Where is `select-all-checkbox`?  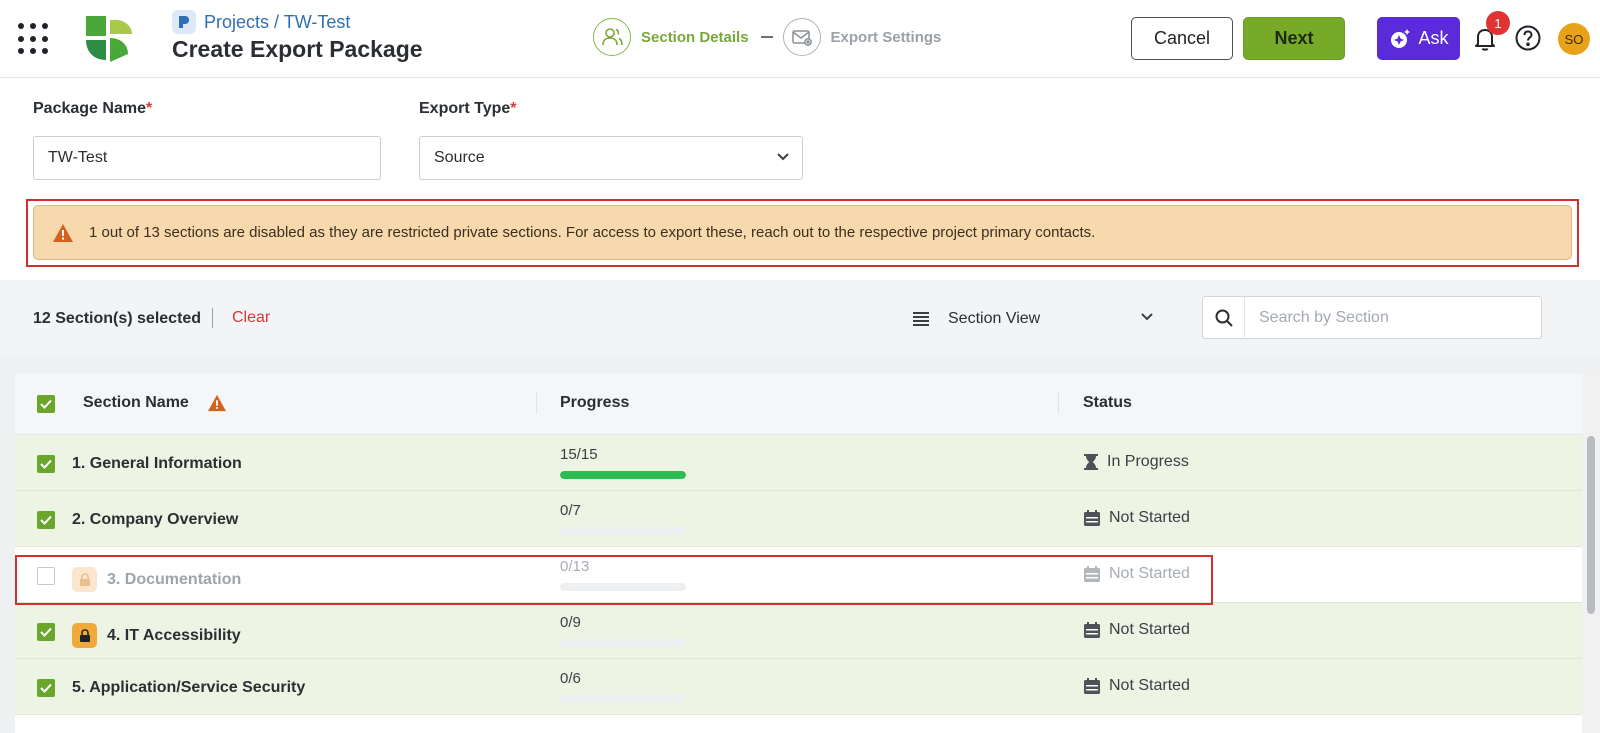 select-all-checkbox is located at coordinates (46, 404).